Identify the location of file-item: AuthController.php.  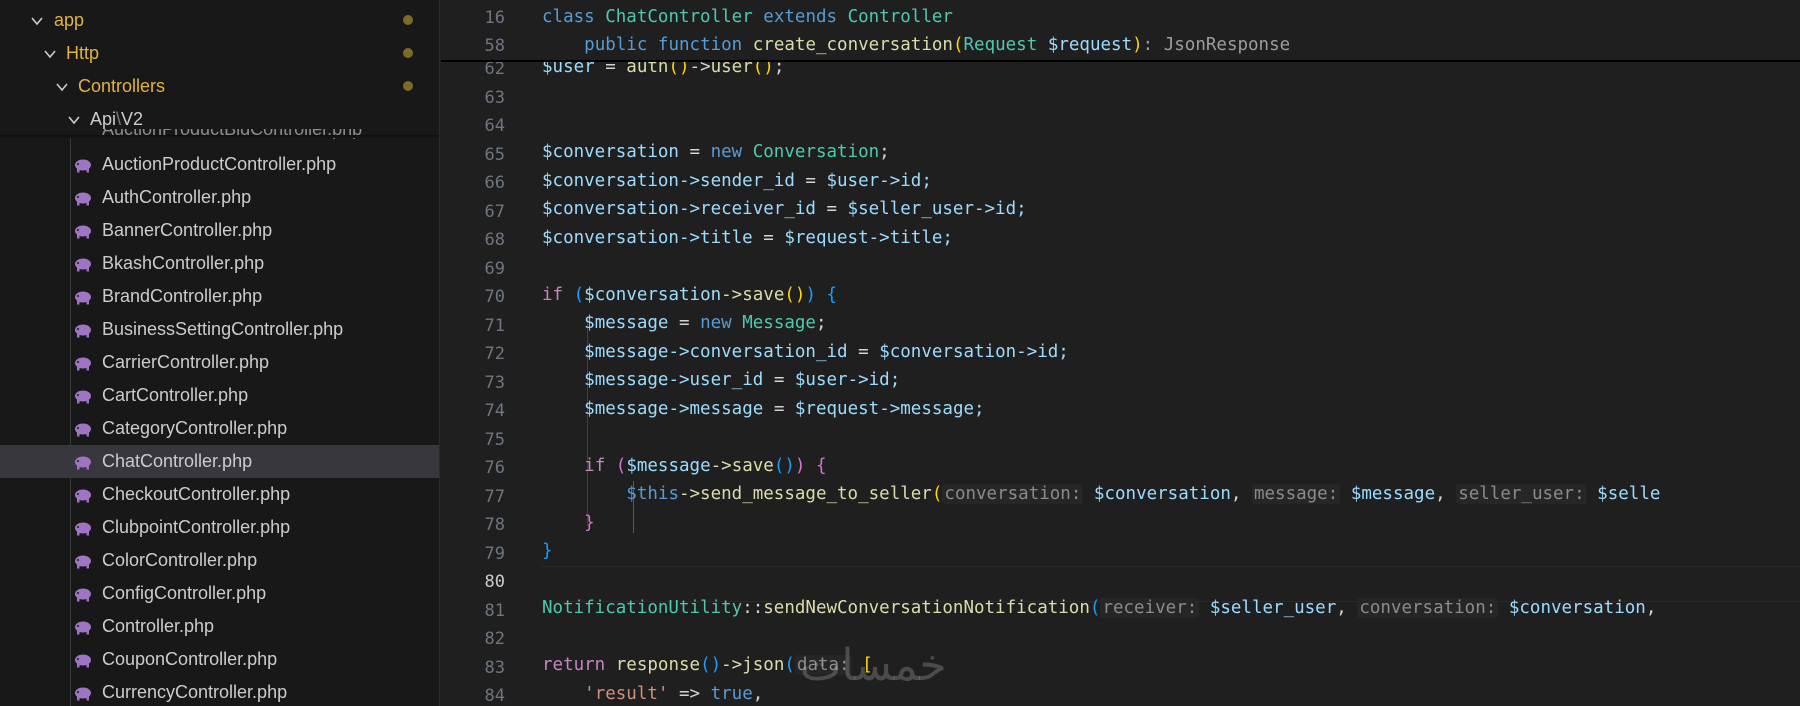
(220, 197).